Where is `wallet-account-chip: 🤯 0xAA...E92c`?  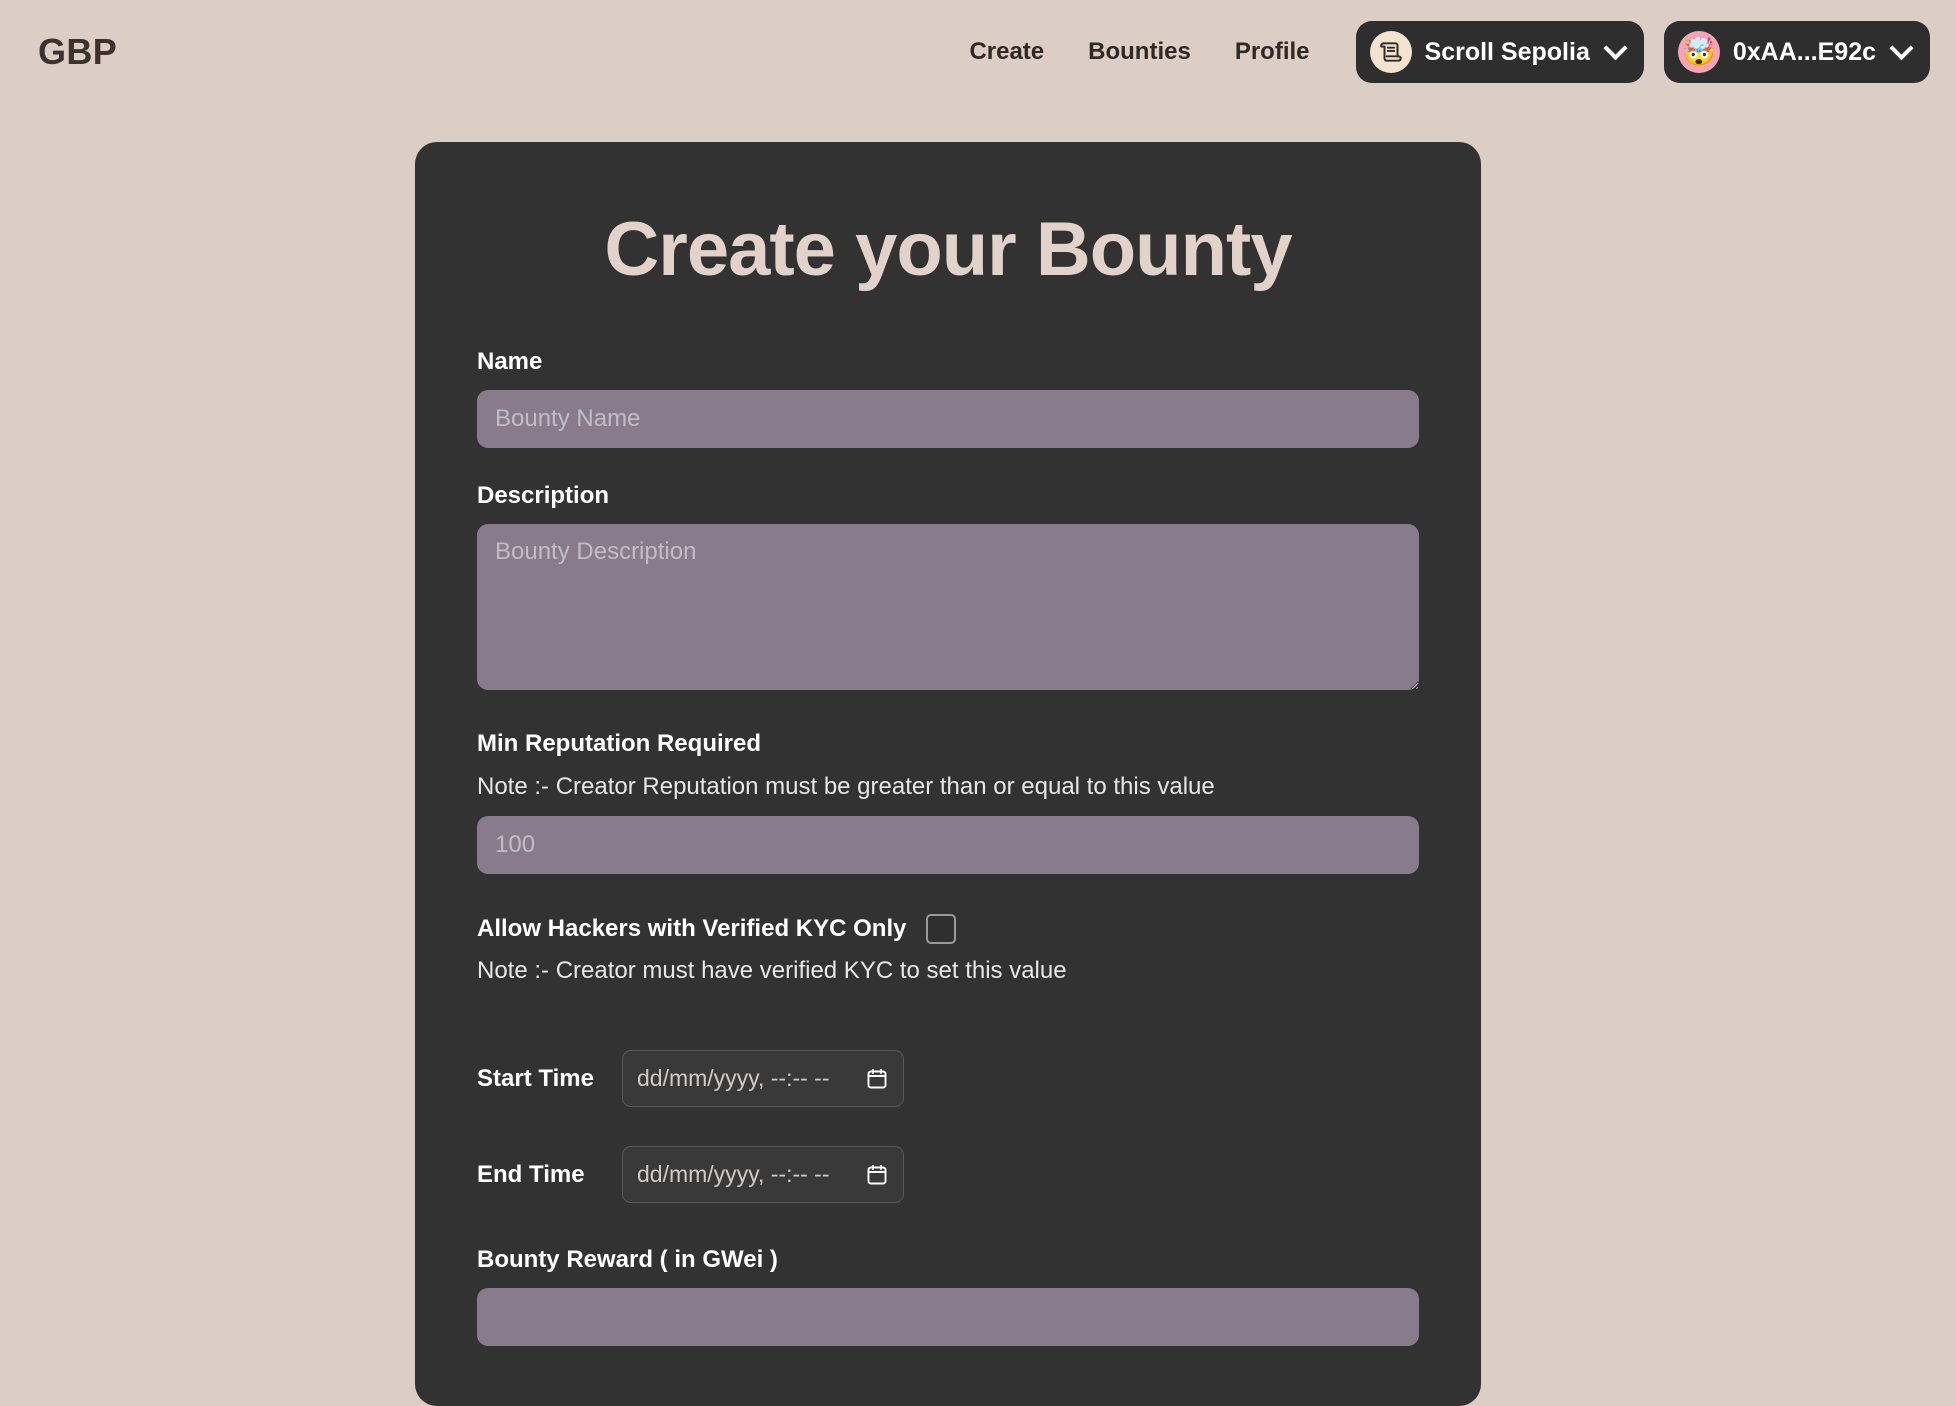
wallet-account-chip: 🤯 0xAA...E92c is located at coordinates (1796, 52).